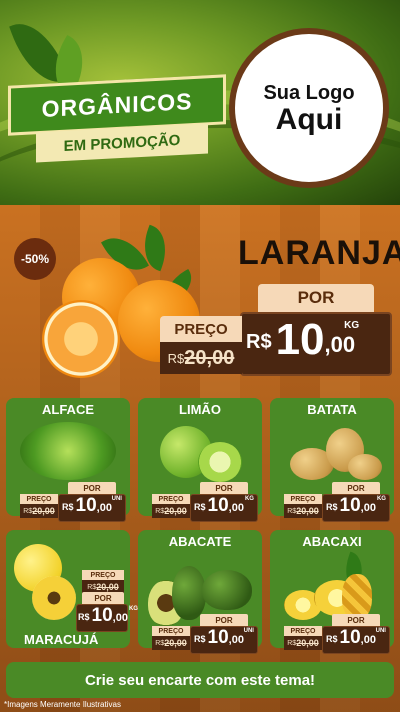 The height and width of the screenshot is (712, 400). I want to click on logo-placeholder: Sua Logo Aqui, so click(309, 108).